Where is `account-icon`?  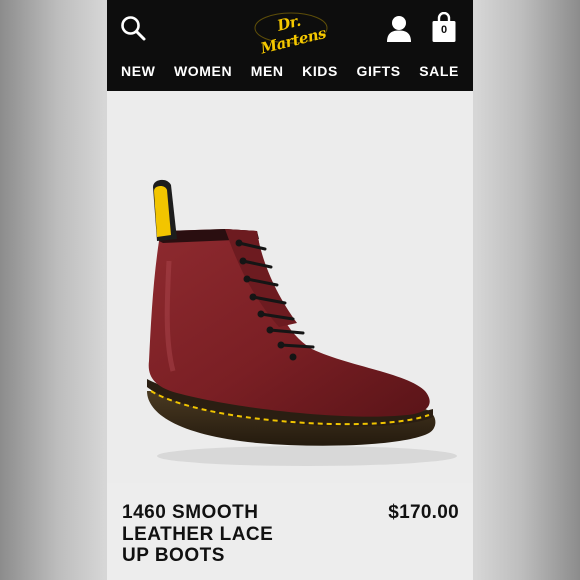 account-icon is located at coordinates (399, 29).